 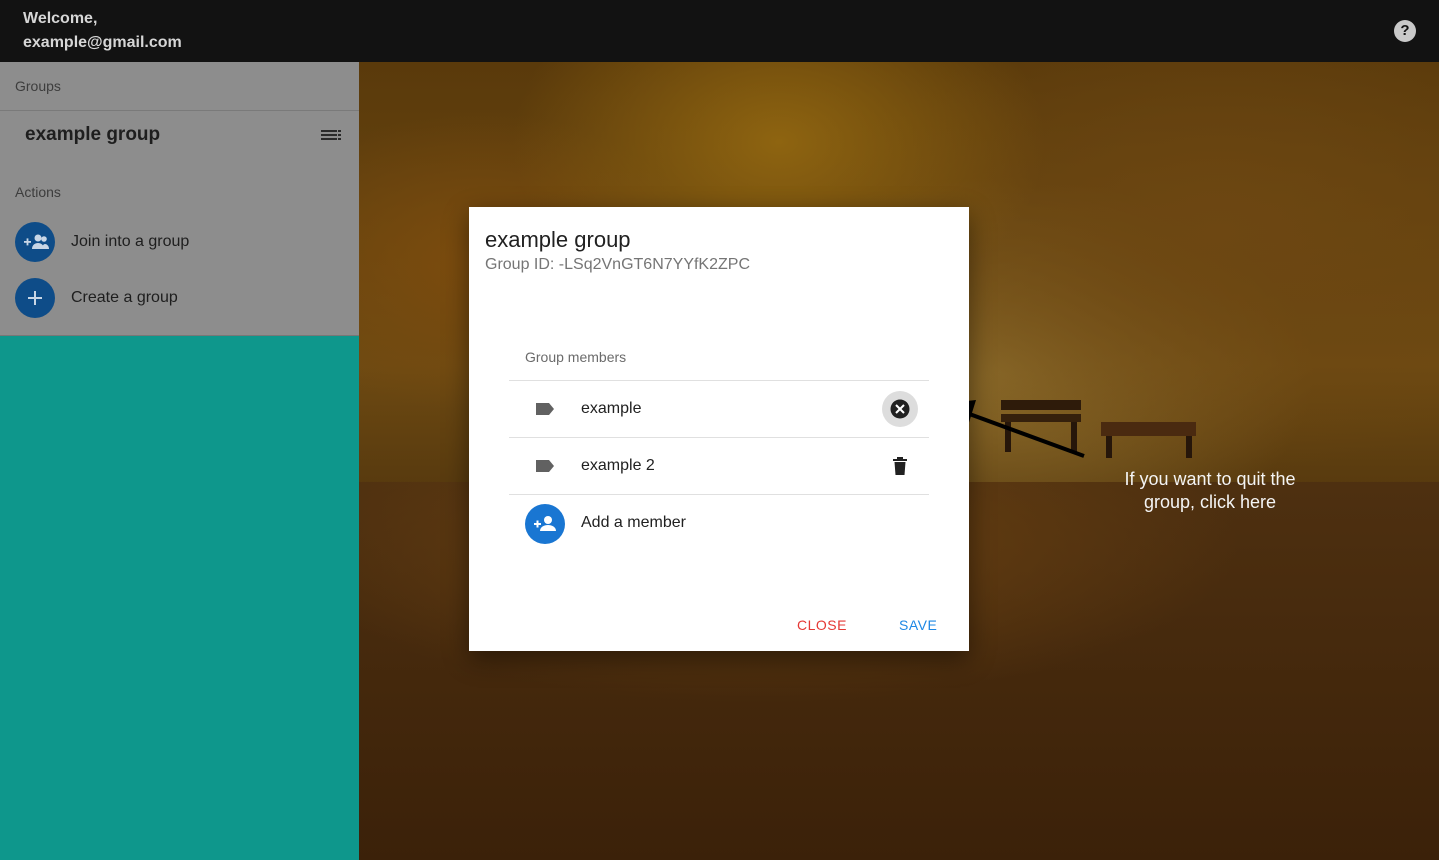 I want to click on sidebar-divider, so click(x=179, y=110).